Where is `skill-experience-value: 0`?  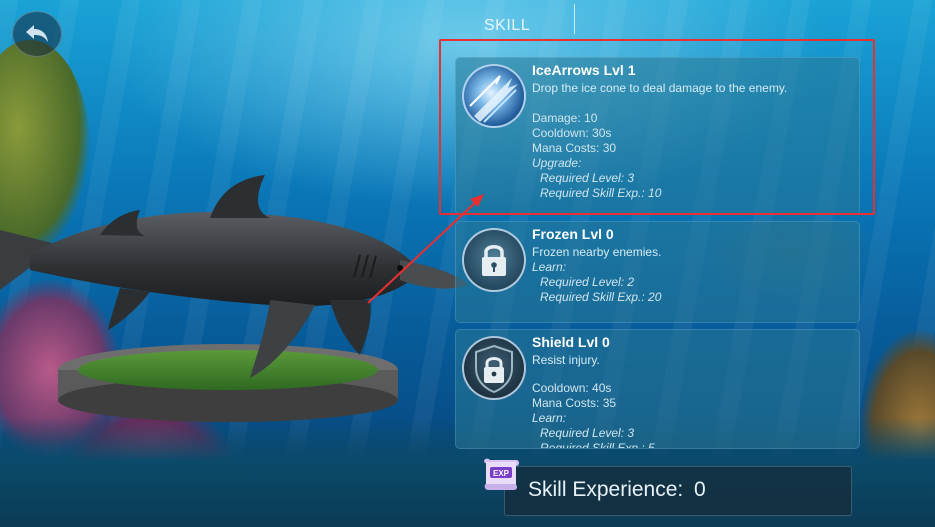
skill-experience-value: 0 is located at coordinates (700, 489).